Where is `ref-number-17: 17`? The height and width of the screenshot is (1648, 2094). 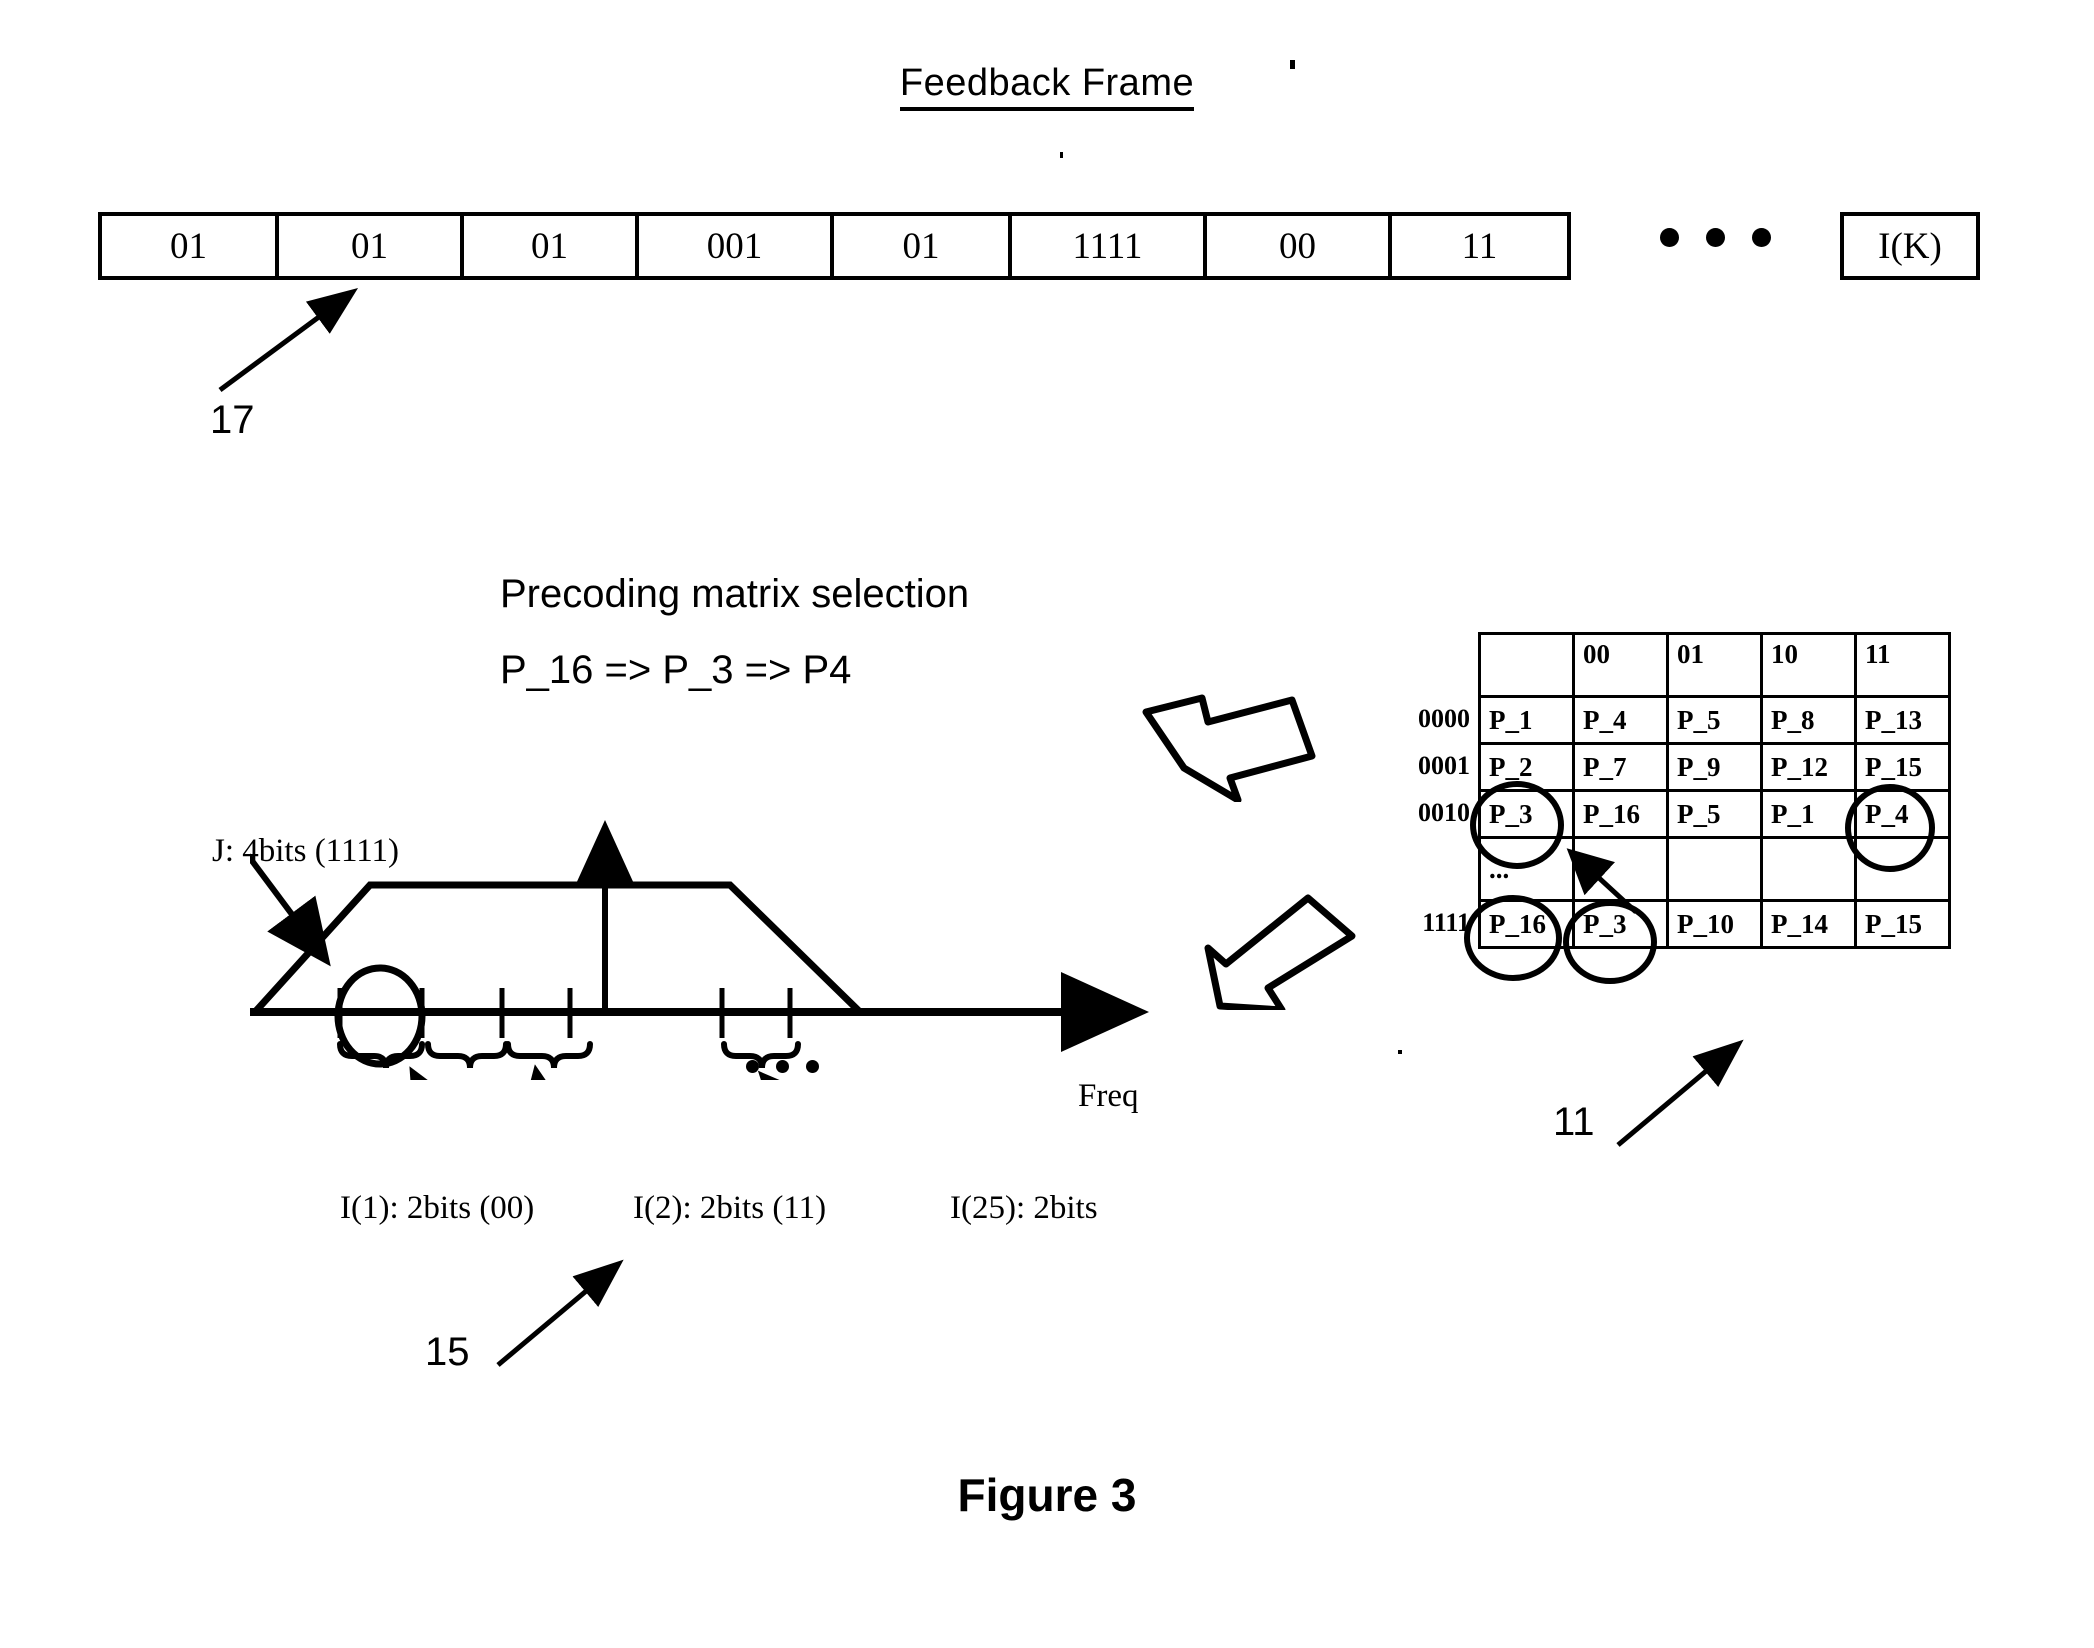 ref-number-17: 17 is located at coordinates (232, 420).